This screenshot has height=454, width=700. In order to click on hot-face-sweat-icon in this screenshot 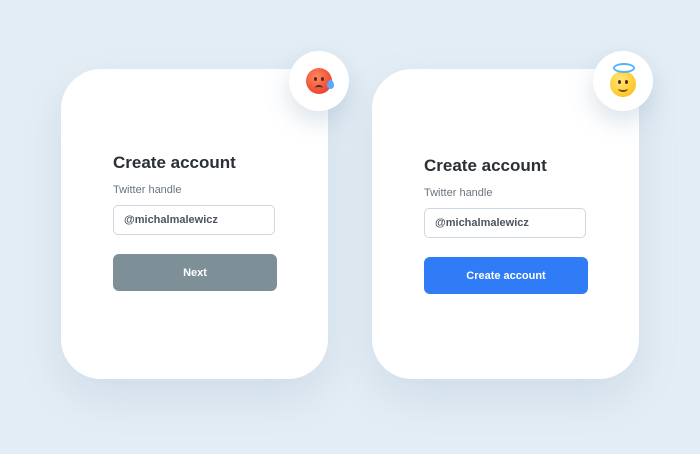, I will do `click(320, 81)`.